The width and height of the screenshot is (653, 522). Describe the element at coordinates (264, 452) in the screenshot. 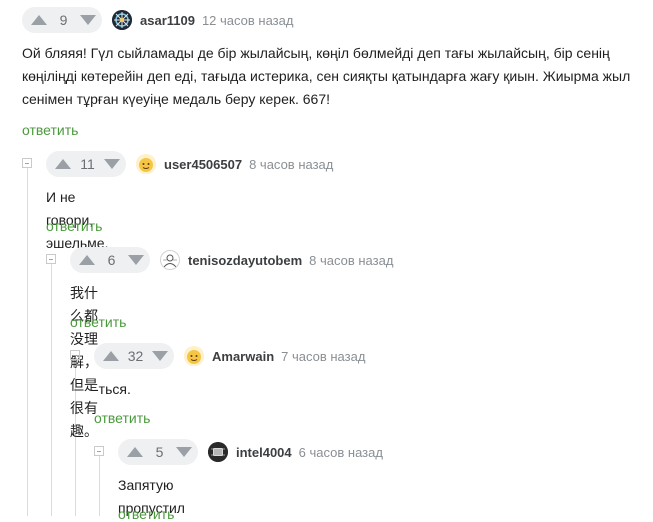

I see `username: intel4004` at that location.